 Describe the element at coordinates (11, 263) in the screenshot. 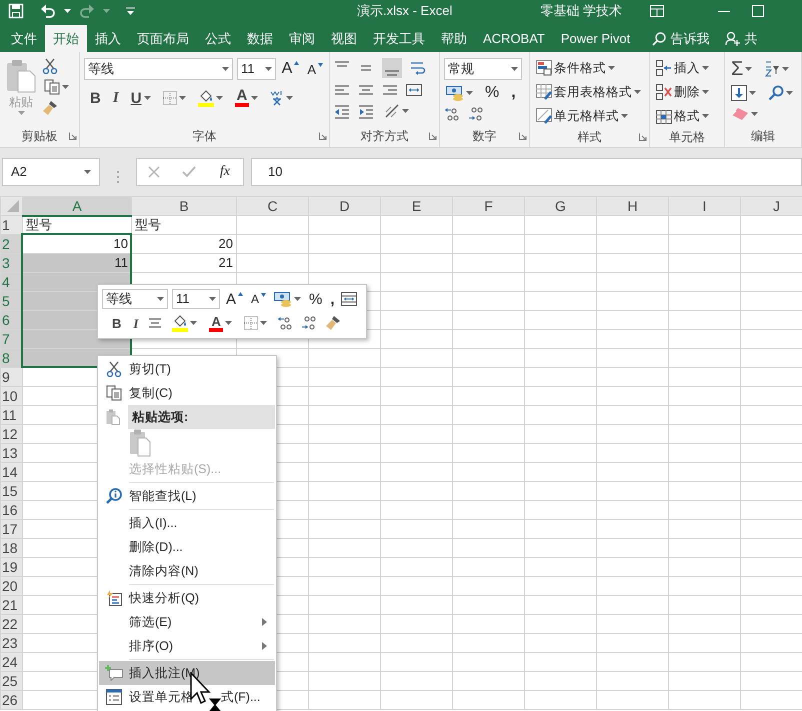

I see `row-header: 3` at that location.